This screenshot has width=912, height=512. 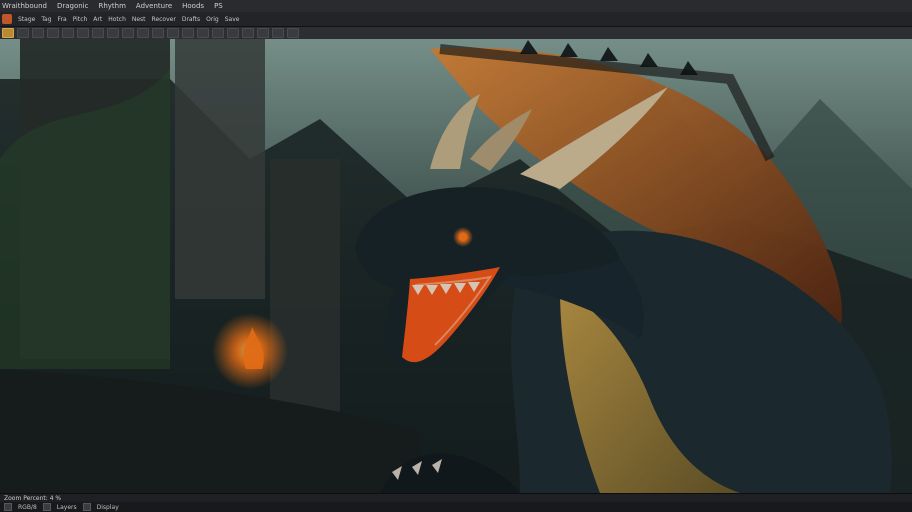 What do you see at coordinates (27, 507) in the screenshot?
I see `bottom-item: RGB/8` at bounding box center [27, 507].